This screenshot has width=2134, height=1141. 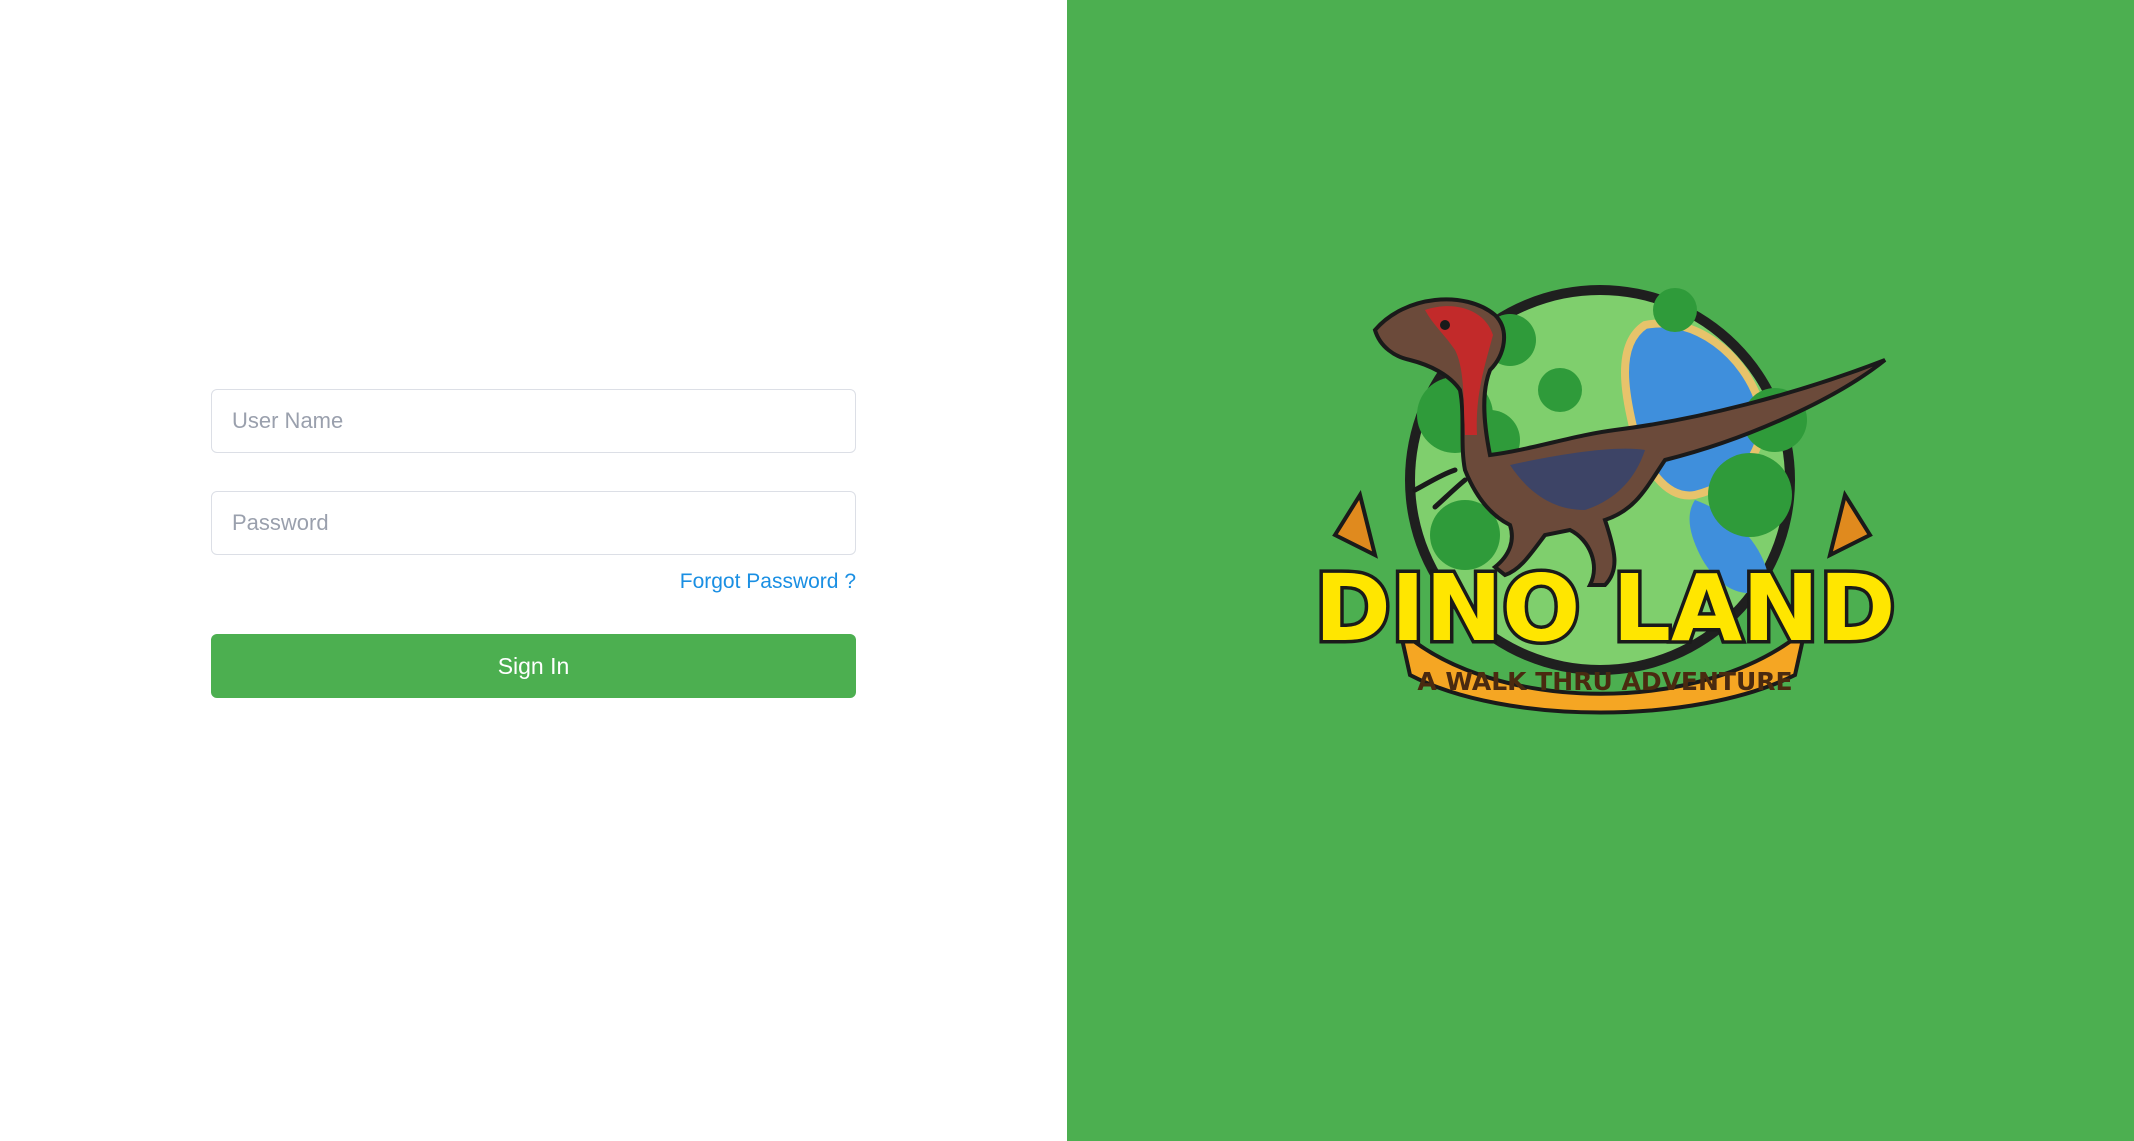 What do you see at coordinates (533, 666) in the screenshot?
I see `sign-in-button: Sign In` at bounding box center [533, 666].